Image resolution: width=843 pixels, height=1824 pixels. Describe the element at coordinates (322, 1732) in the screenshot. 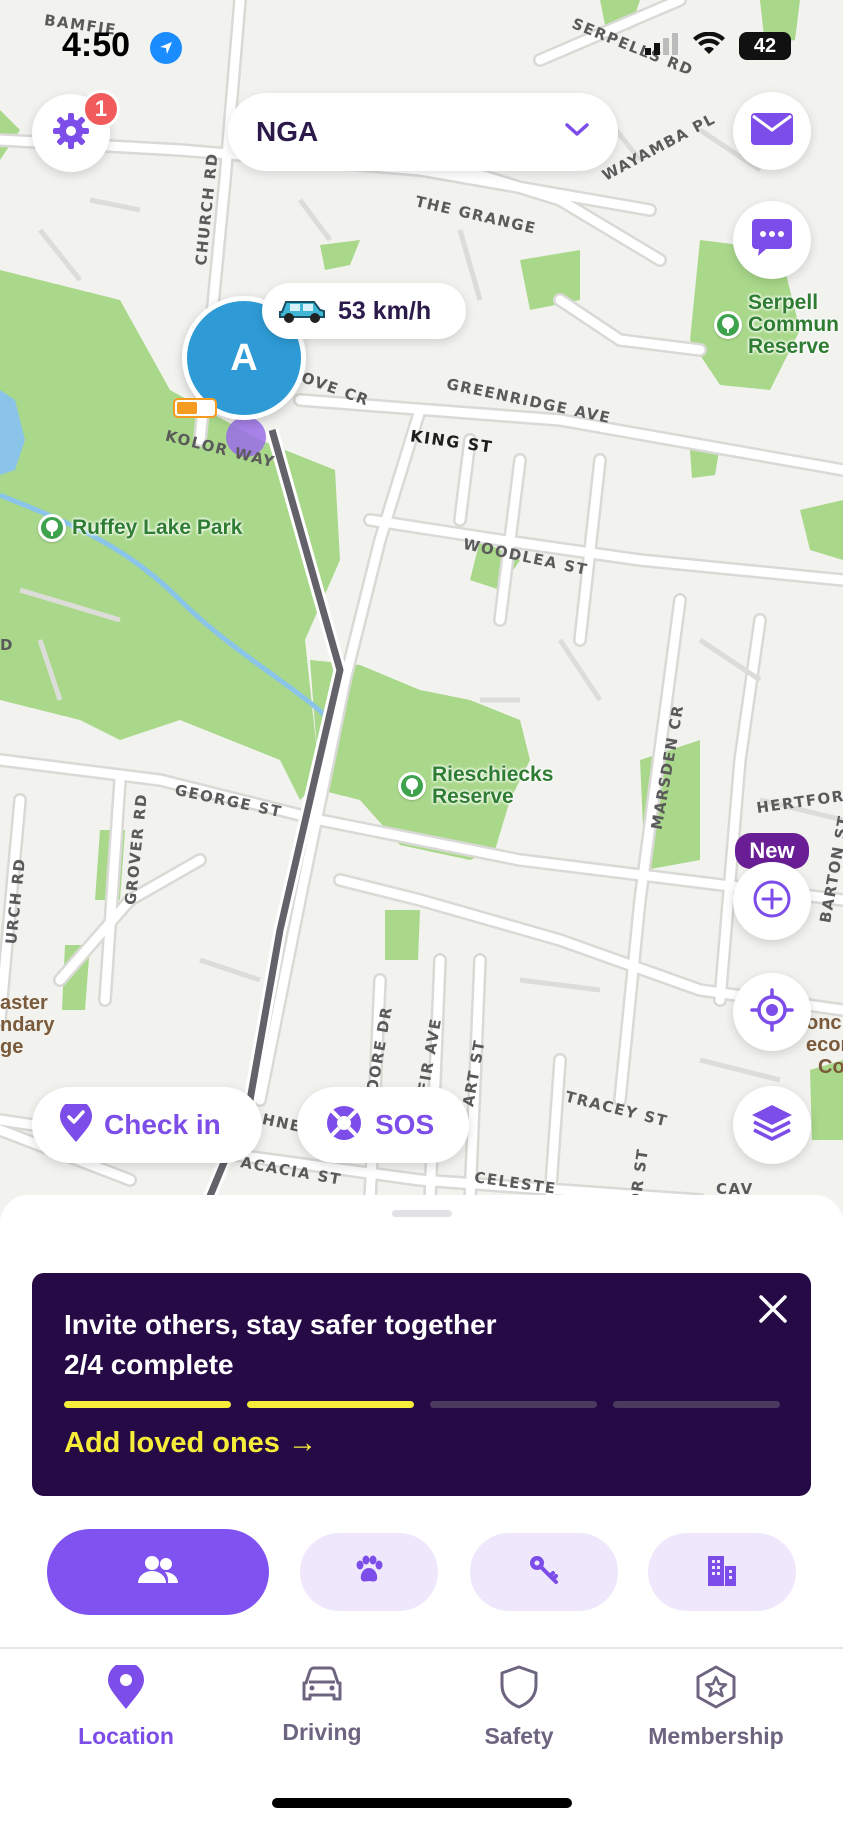

I see `tab-label: Driving` at that location.